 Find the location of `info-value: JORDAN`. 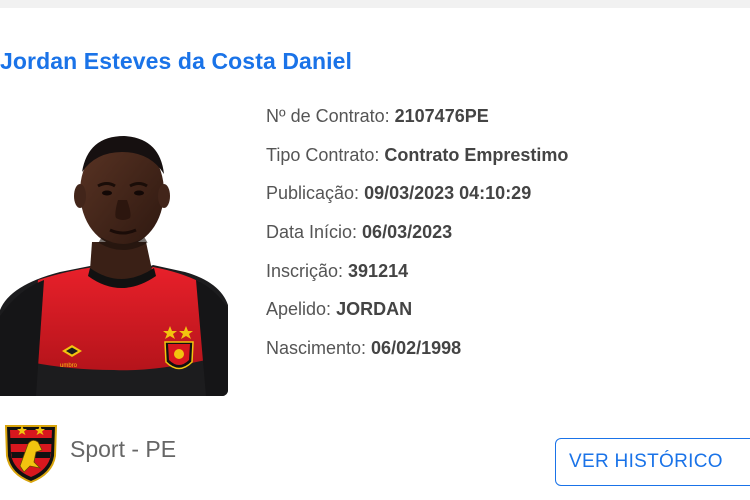

info-value: JORDAN is located at coordinates (374, 309).